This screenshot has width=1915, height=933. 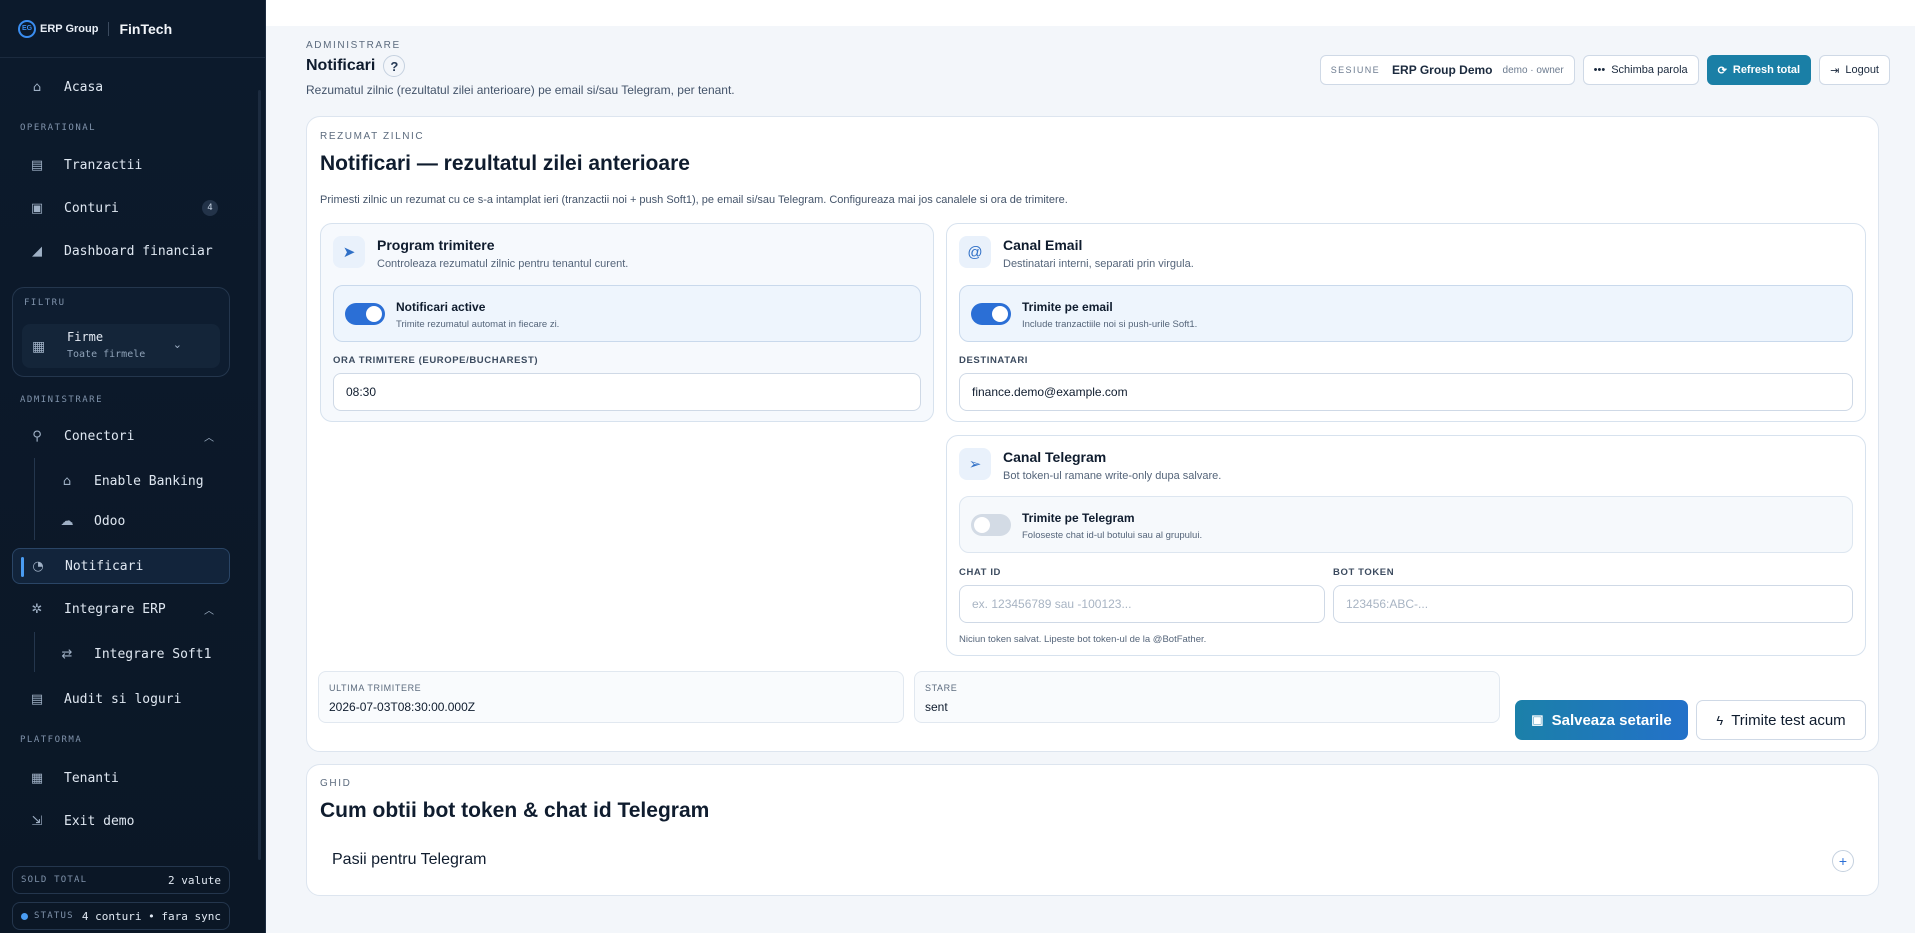 What do you see at coordinates (1720, 720) in the screenshot?
I see `lightning-icon: ϟ` at bounding box center [1720, 720].